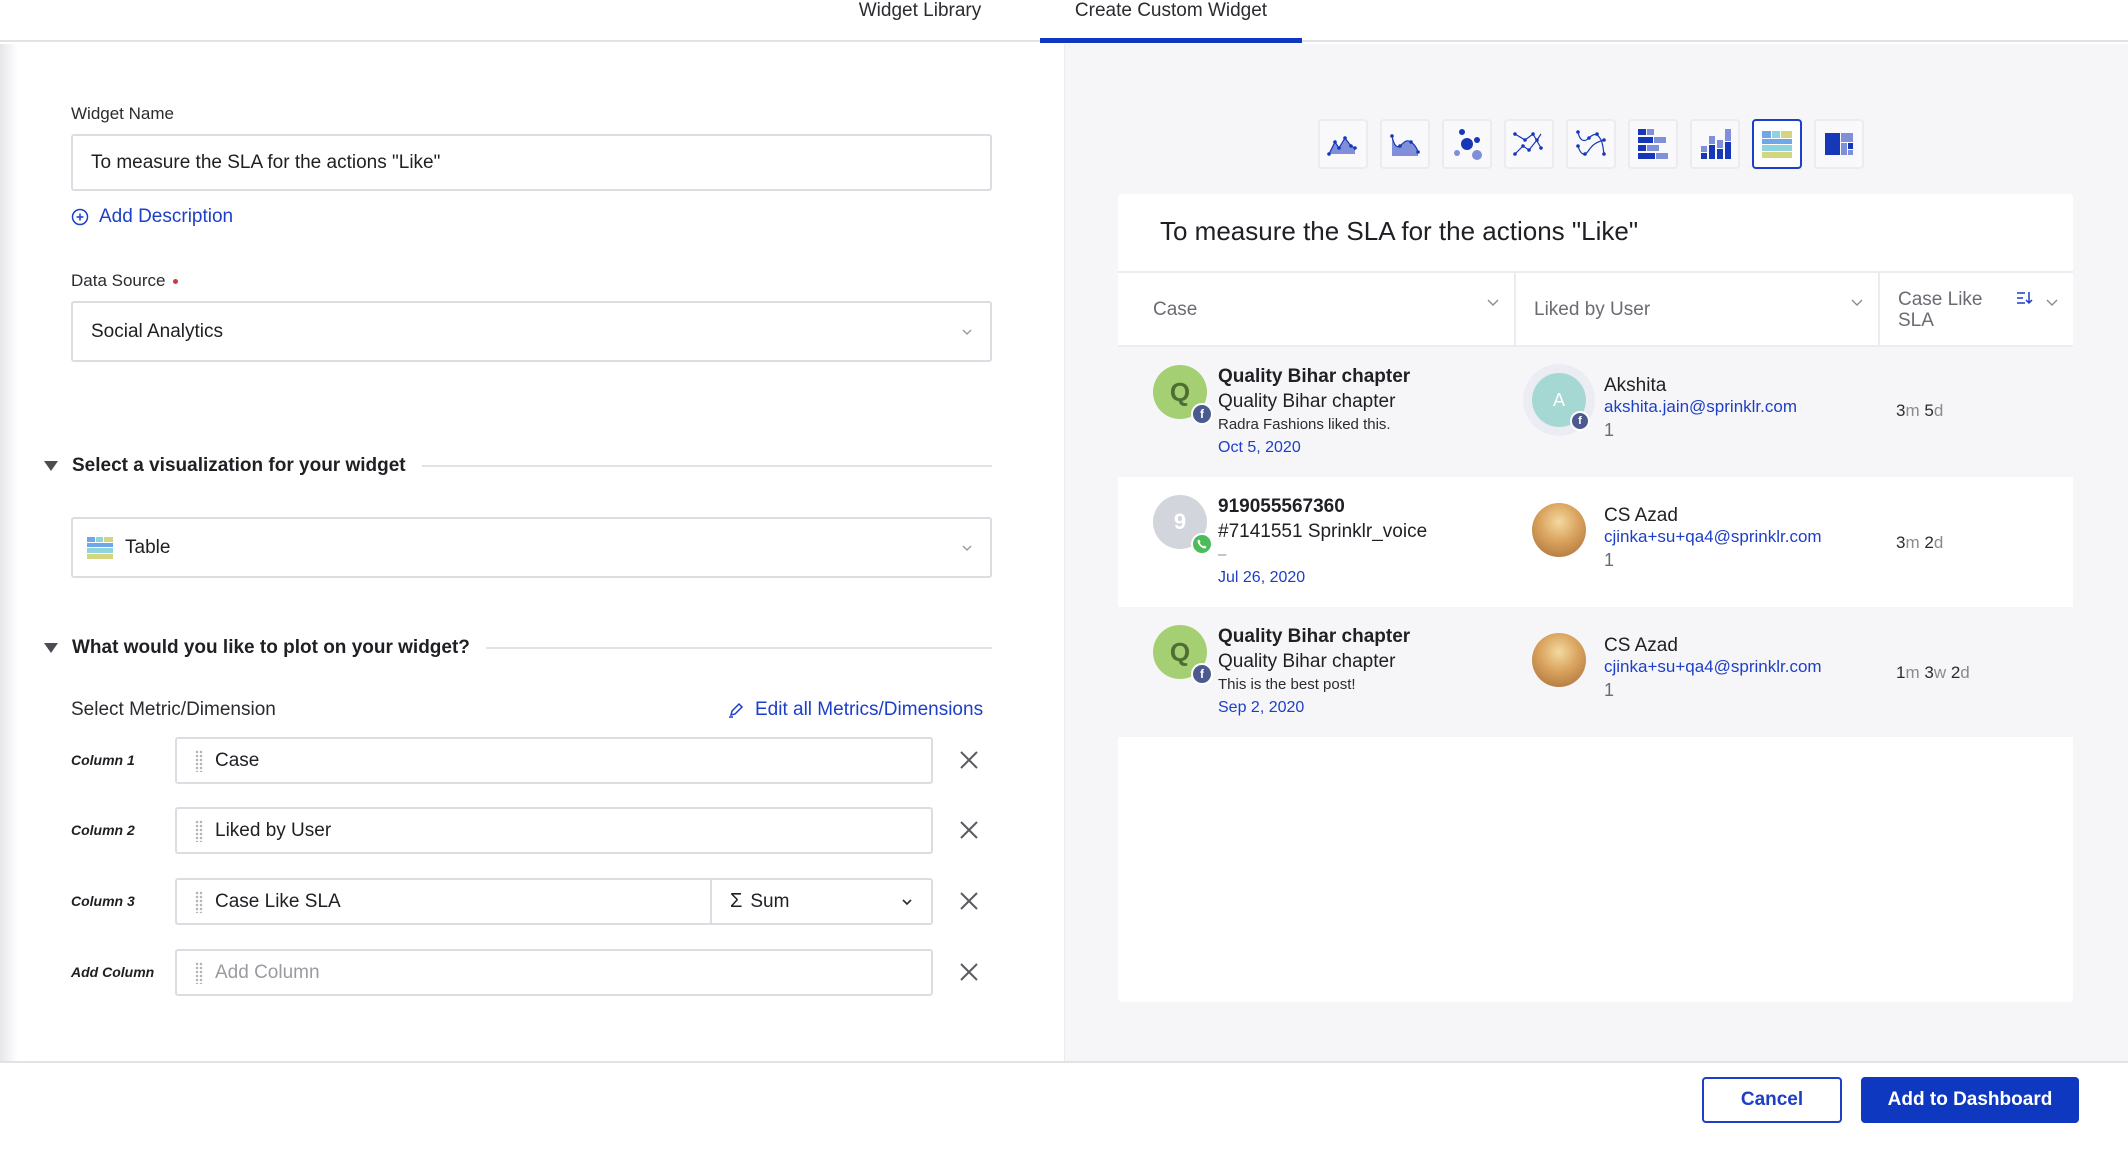  I want to click on aggregation-select: Σ Sum, so click(820, 901).